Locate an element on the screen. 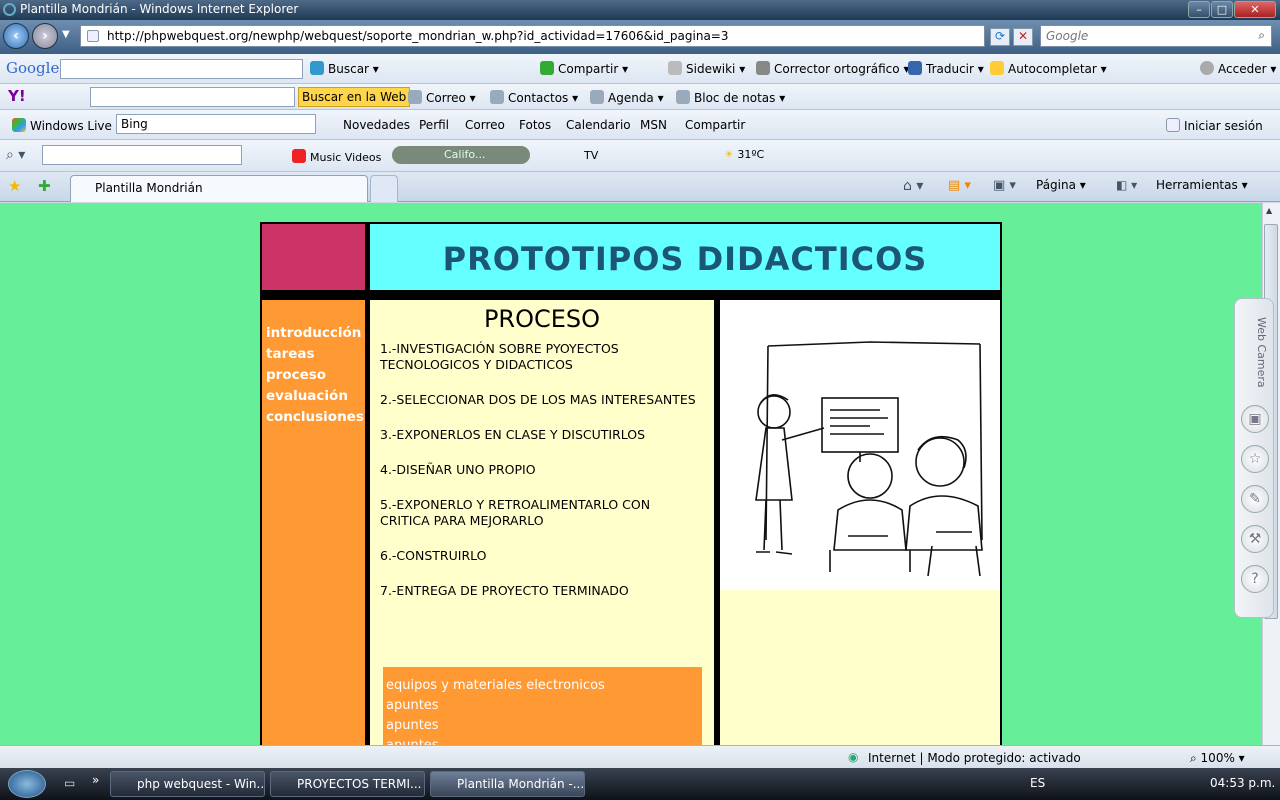 This screenshot has height=800, width=1280. yahoo-mail-button: Correo ▾ is located at coordinates (442, 97).